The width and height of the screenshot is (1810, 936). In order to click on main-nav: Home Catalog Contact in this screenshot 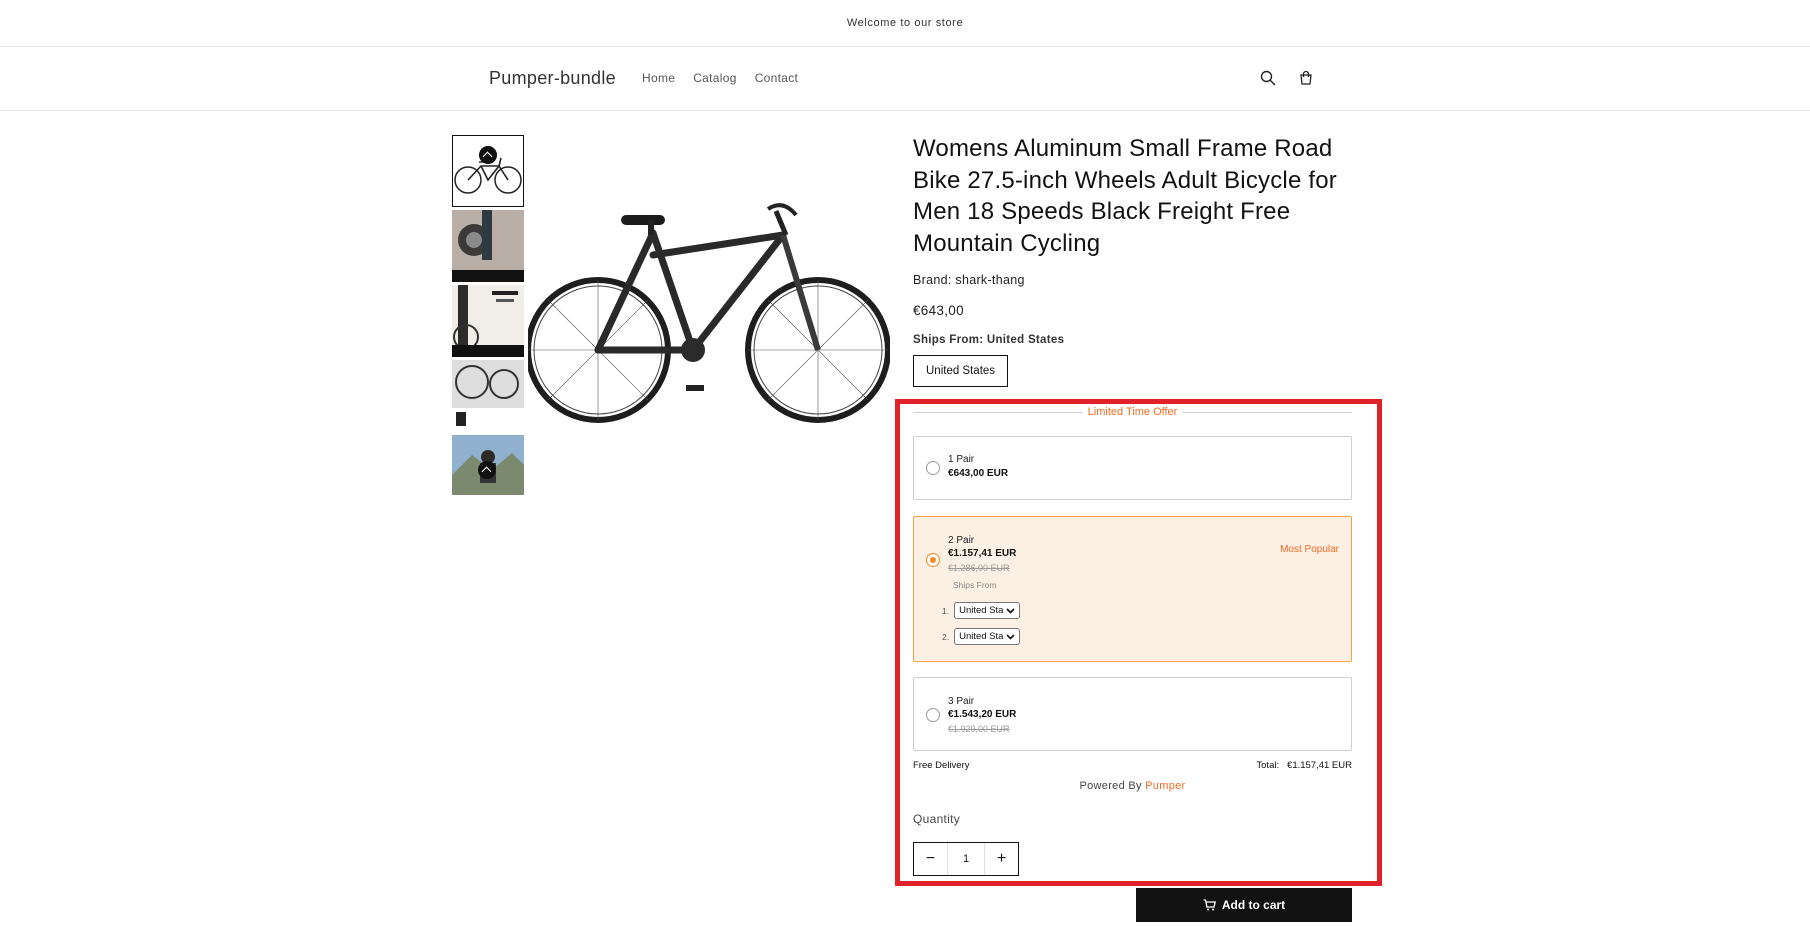, I will do `click(720, 78)`.